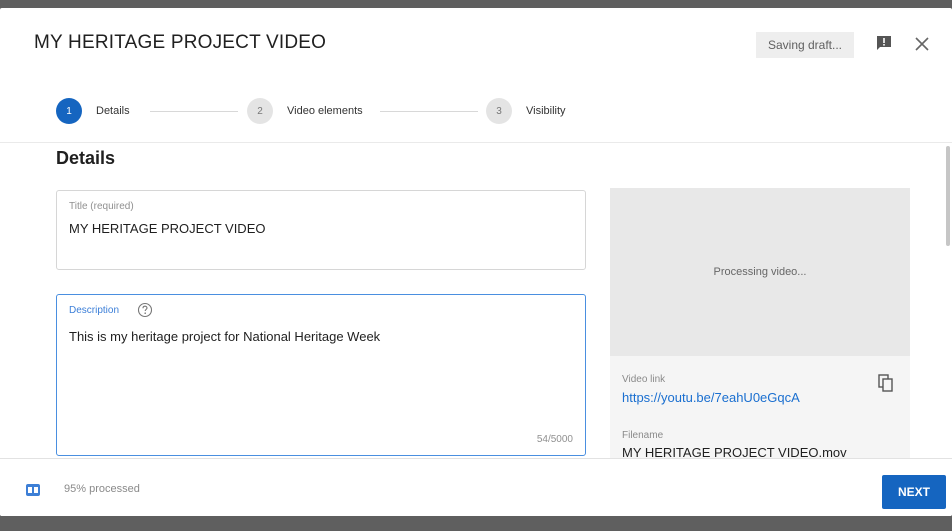 This screenshot has width=952, height=531. I want to click on close-button, so click(922, 44).